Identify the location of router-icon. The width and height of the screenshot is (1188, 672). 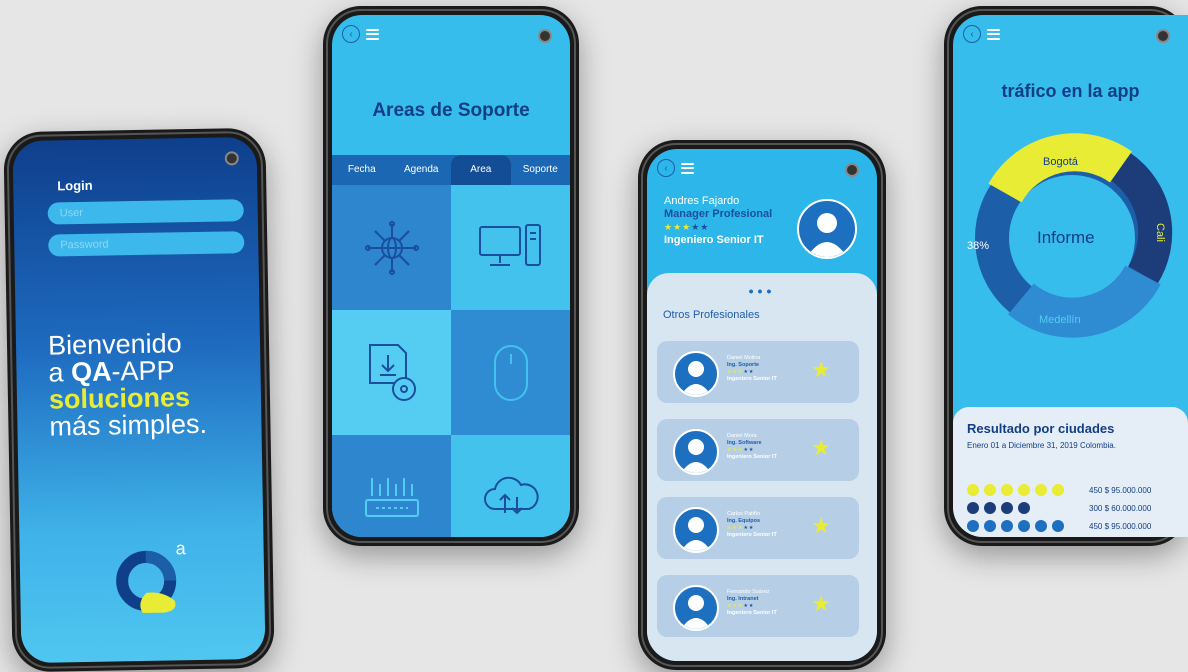
(391, 497).